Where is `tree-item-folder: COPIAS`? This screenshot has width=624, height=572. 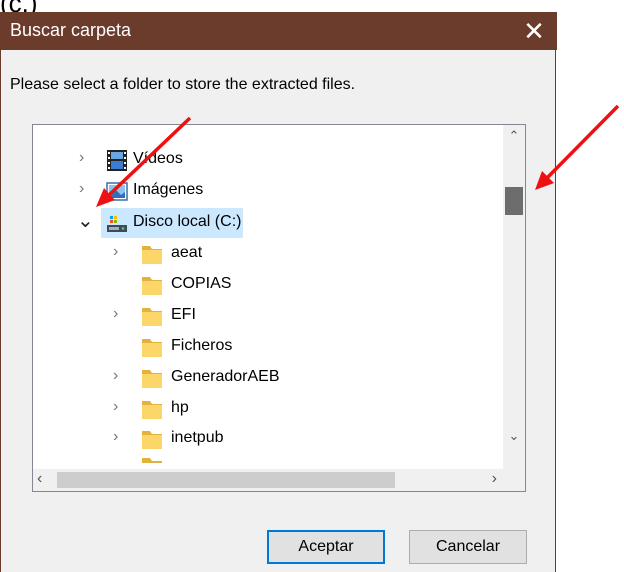 tree-item-folder: COPIAS is located at coordinates (263, 285).